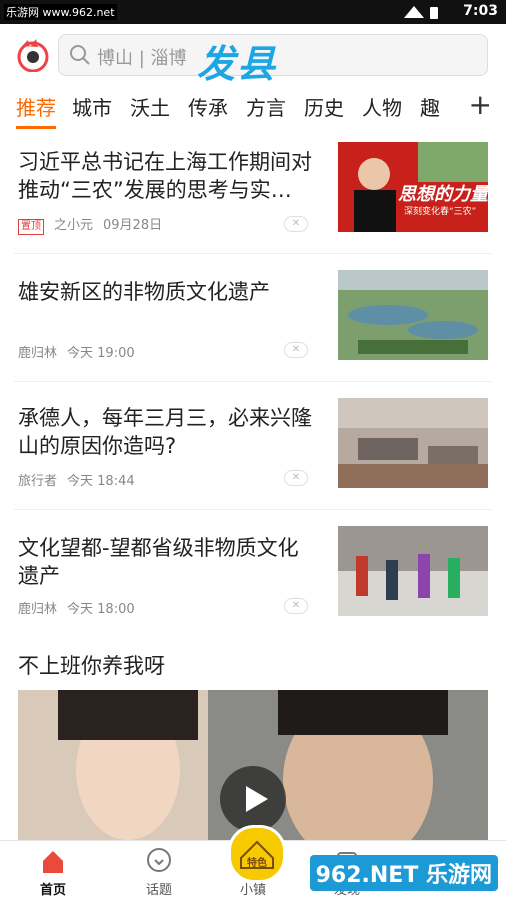  Describe the element at coordinates (92, 106) in the screenshot. I see `tab-city: 城市` at that location.